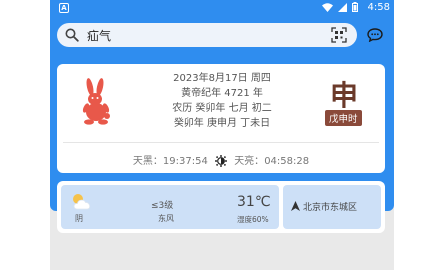 This screenshot has height=270, width=447. What do you see at coordinates (287, 161) in the screenshot?
I see `light-time: 04:58:28` at bounding box center [287, 161].